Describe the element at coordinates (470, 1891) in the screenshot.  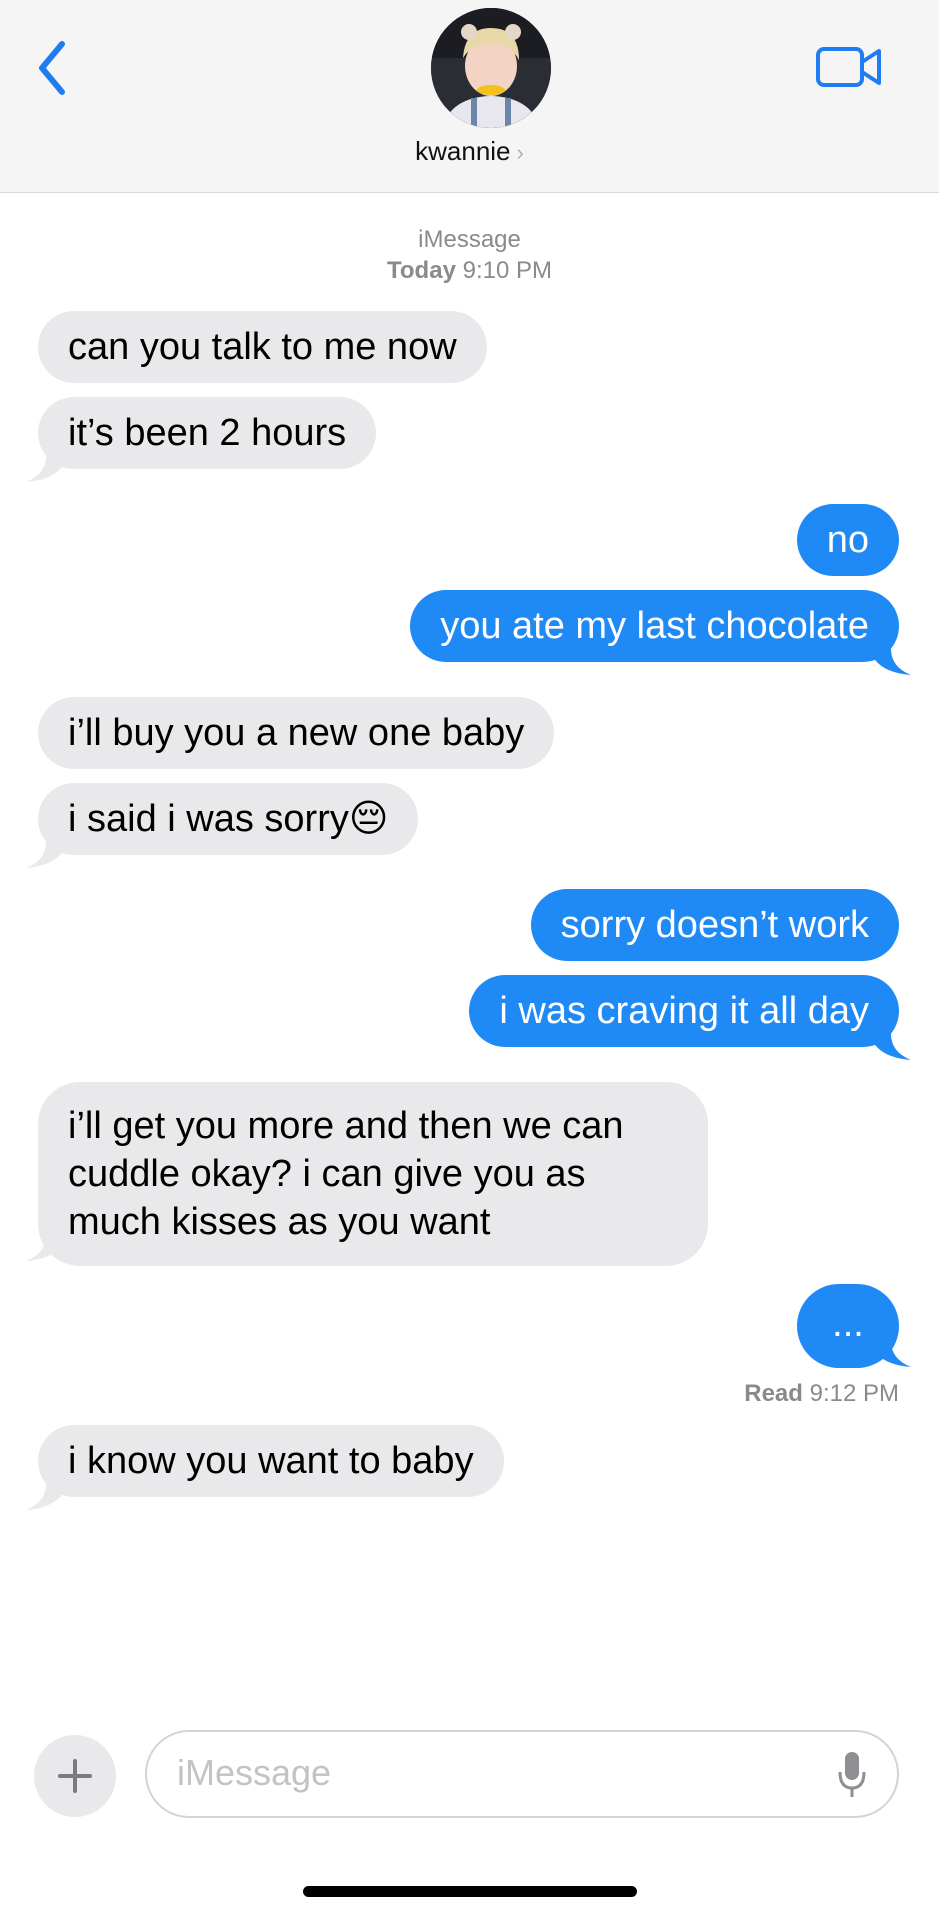
I see `home-indicator` at that location.